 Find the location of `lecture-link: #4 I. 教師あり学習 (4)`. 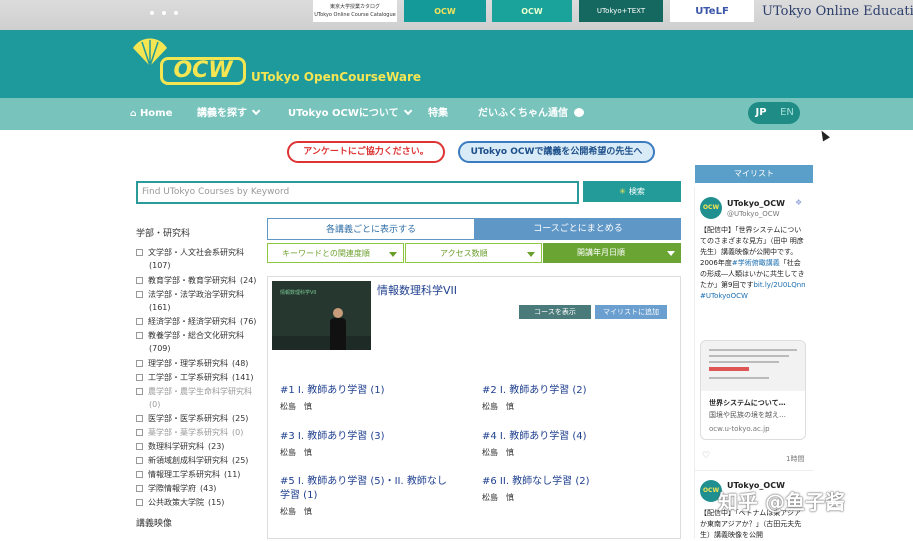

lecture-link: #4 I. 教師あり学習 (4) is located at coordinates (569, 437).